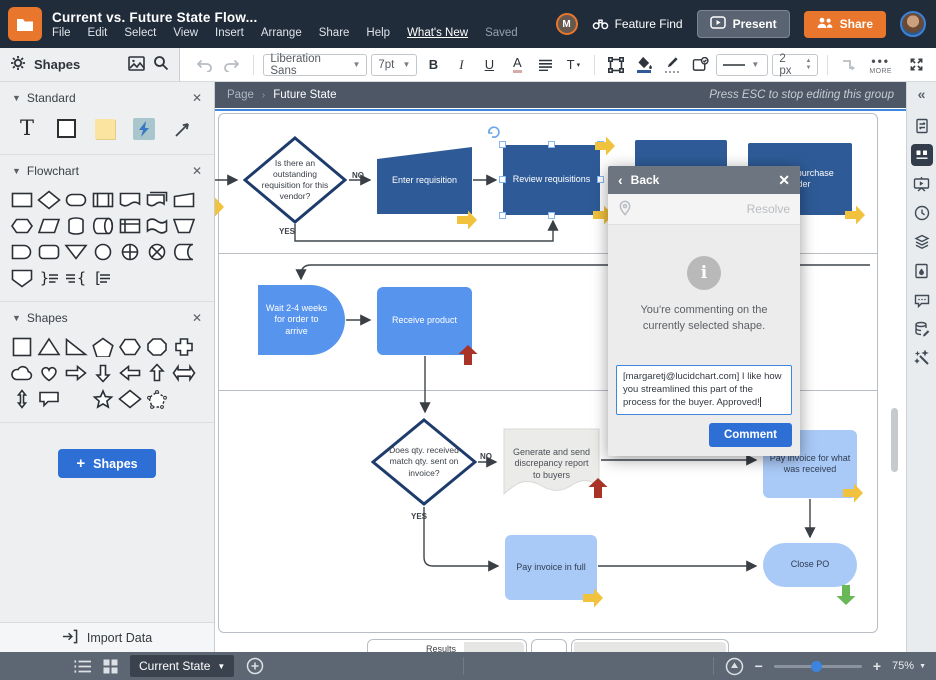 This screenshot has height=680, width=936. I want to click on theme-styles-icon, so click(922, 271).